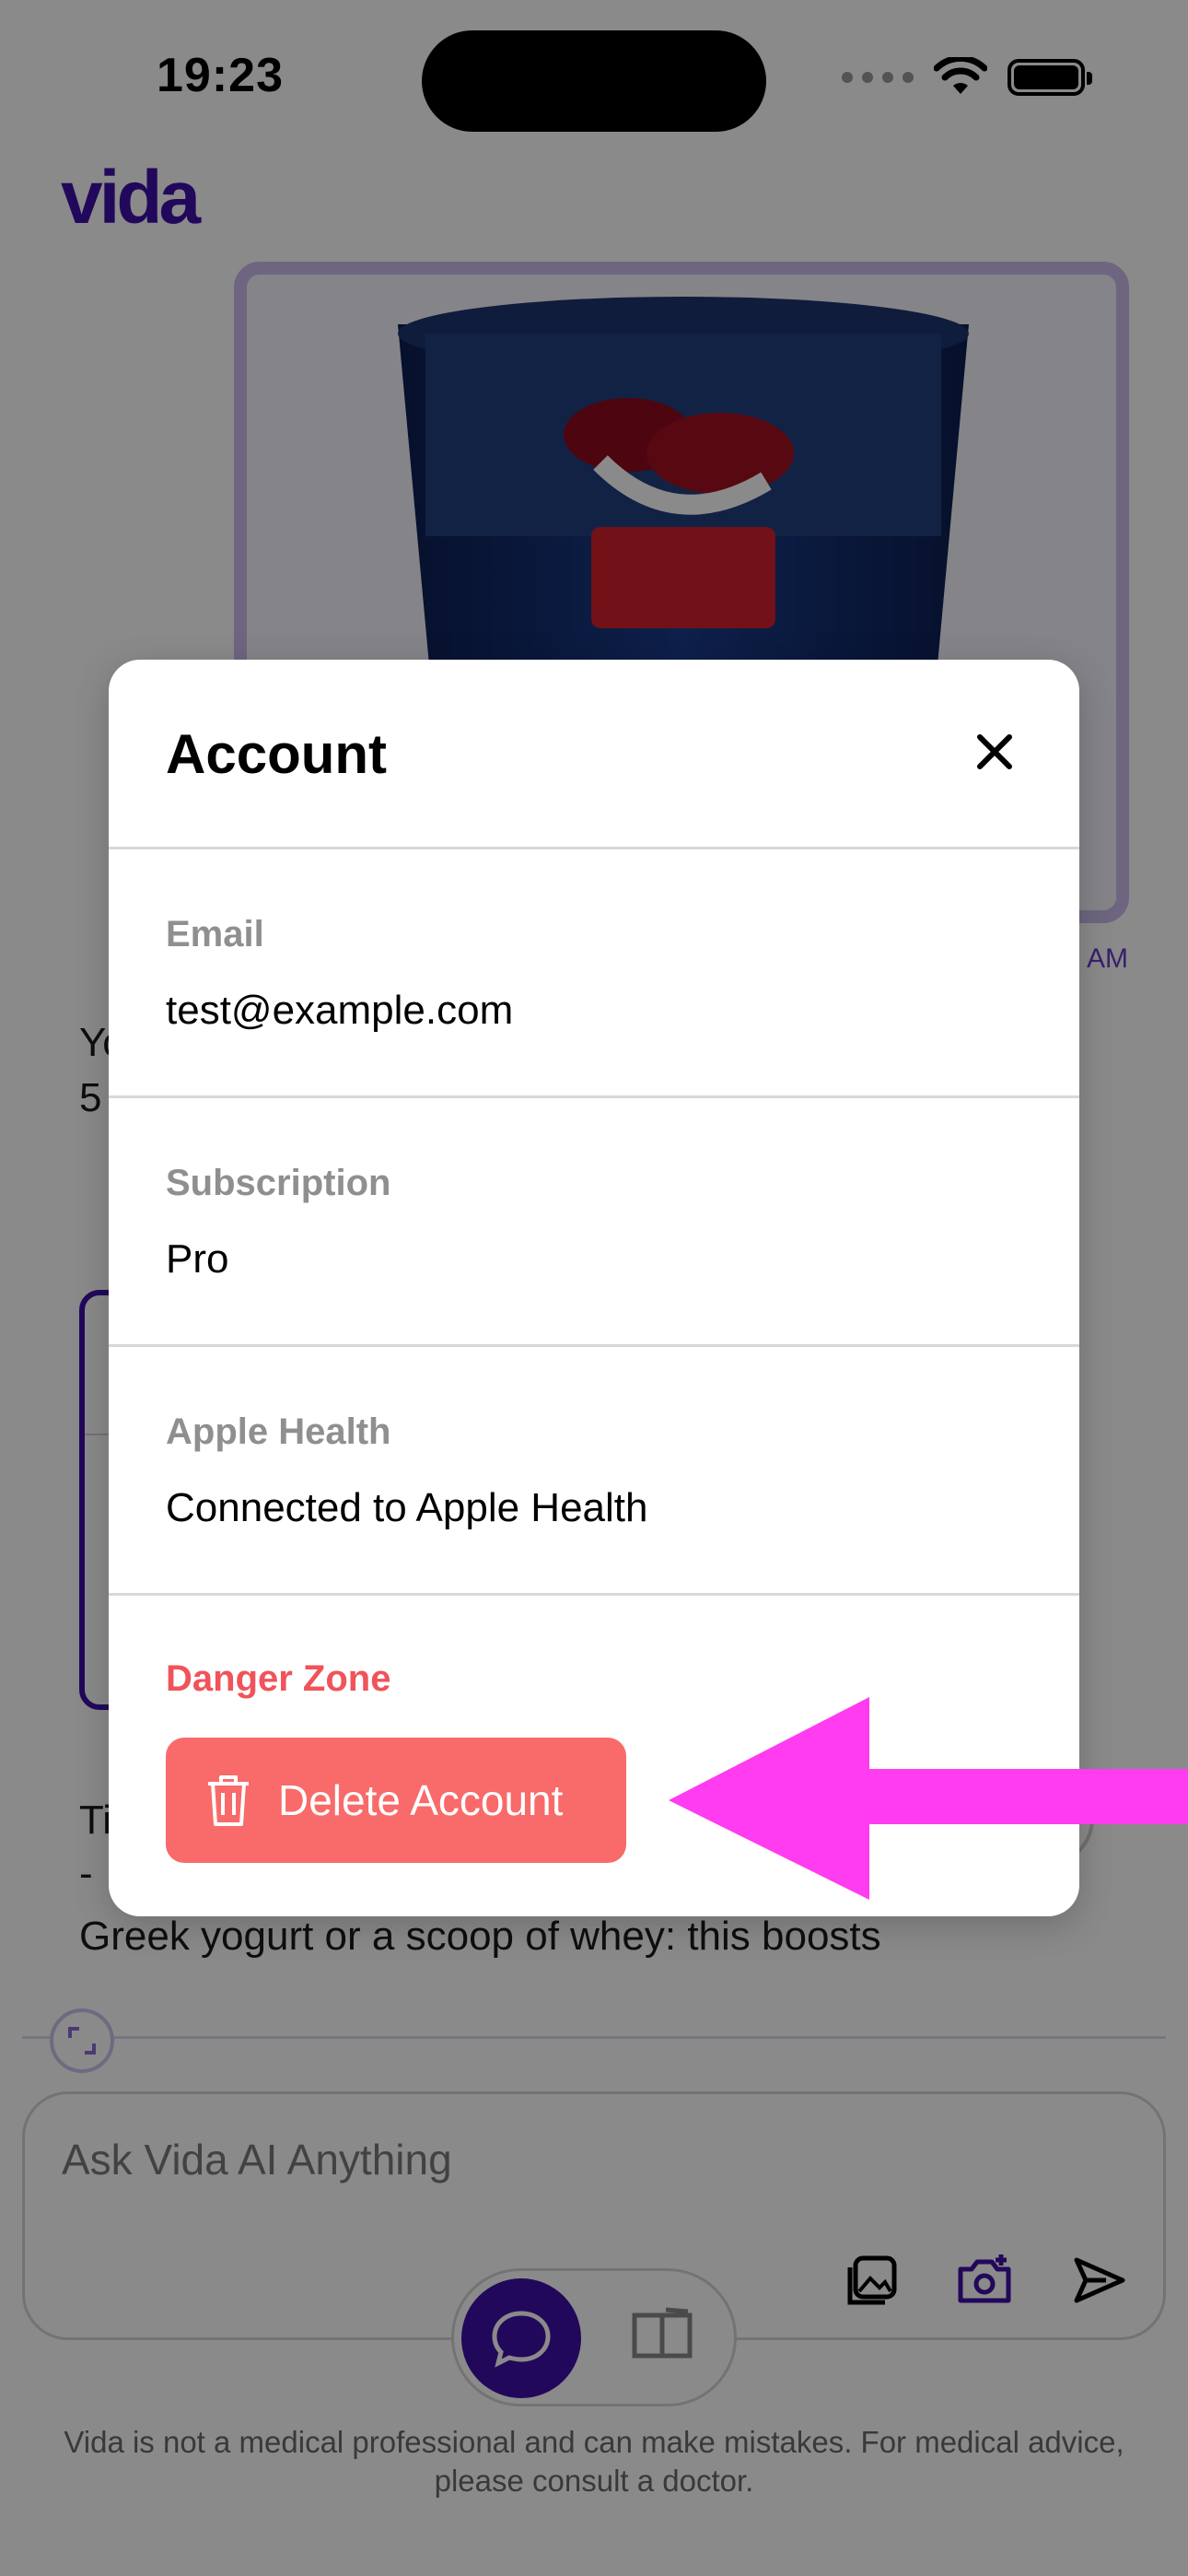 The image size is (1188, 2576). Describe the element at coordinates (594, 973) in the screenshot. I see `email-section: Email test@example.com` at that location.